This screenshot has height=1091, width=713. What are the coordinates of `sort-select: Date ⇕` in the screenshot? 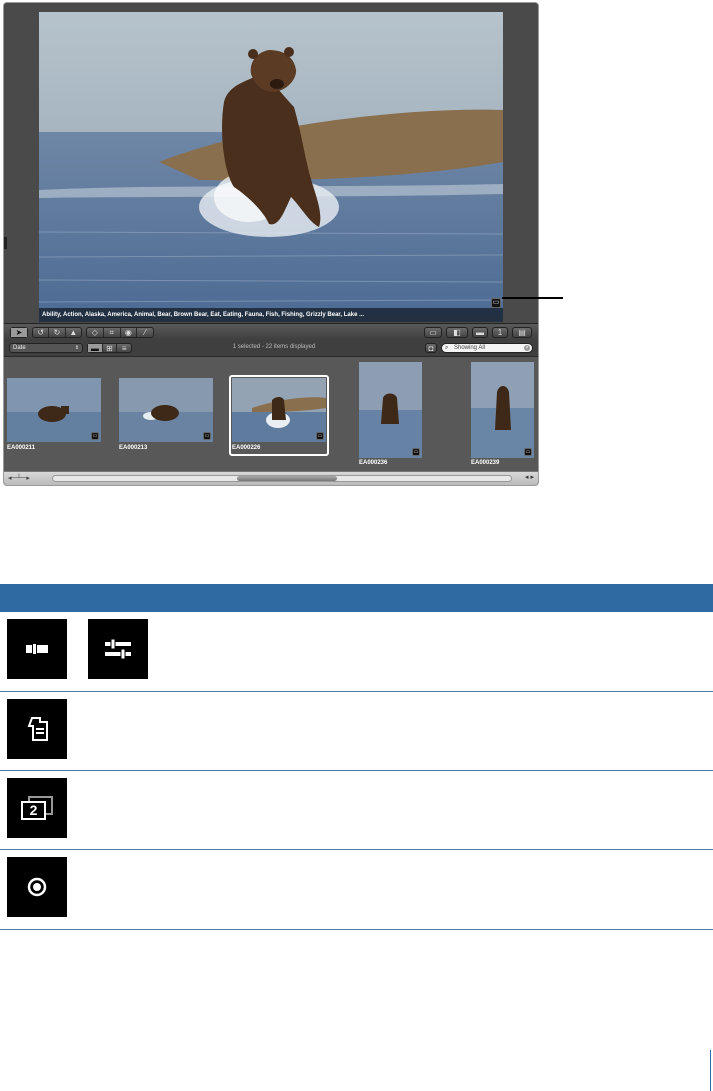 It's located at (46, 348).